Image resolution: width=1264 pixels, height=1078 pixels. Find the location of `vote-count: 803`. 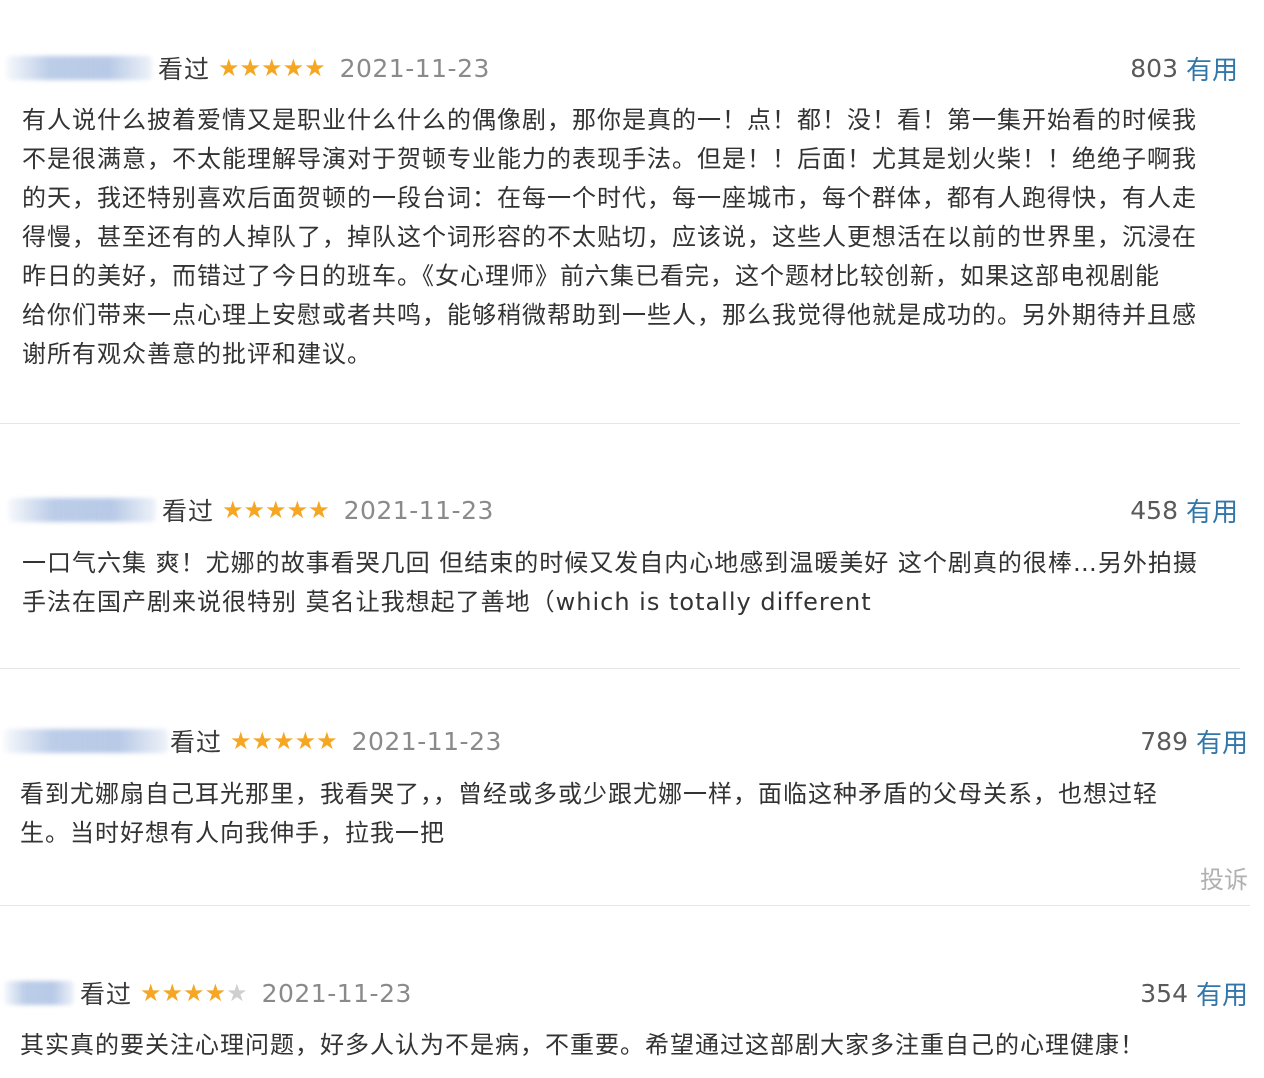

vote-count: 803 is located at coordinates (1154, 68).